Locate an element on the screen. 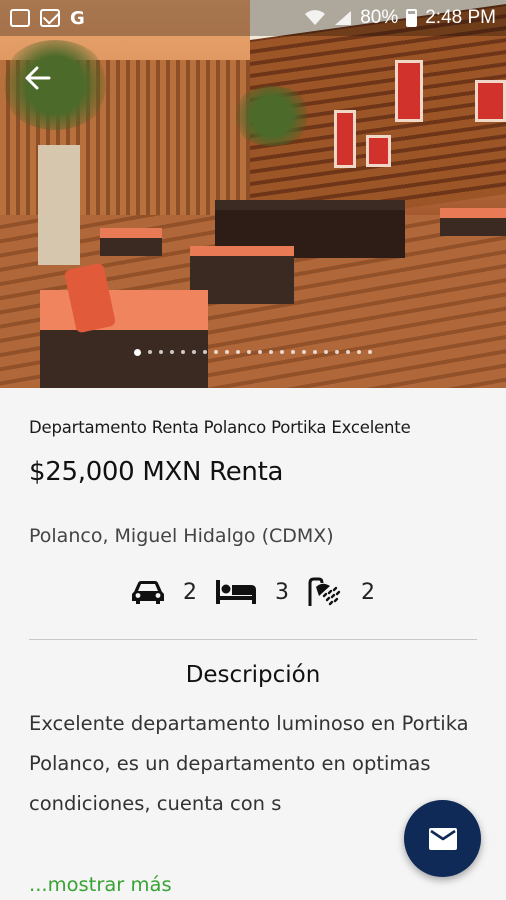 The width and height of the screenshot is (506, 900). feature-row: 2 3 2 is located at coordinates (253, 592).